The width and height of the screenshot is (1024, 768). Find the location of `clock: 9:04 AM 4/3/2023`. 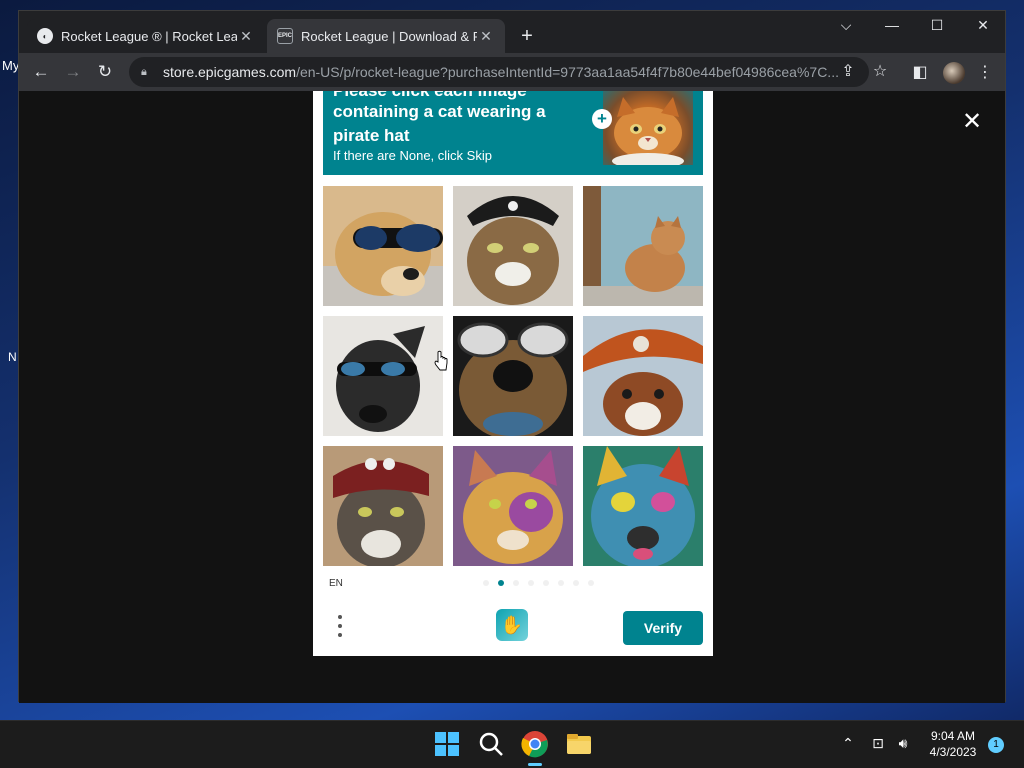

clock: 9:04 AM 4/3/2023 is located at coordinates (953, 744).